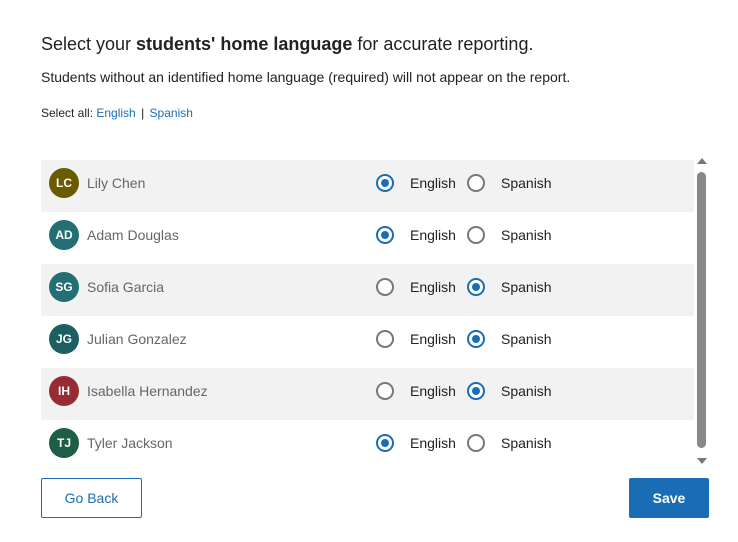 The width and height of the screenshot is (738, 542). What do you see at coordinates (64, 183) in the screenshot?
I see `avatar: LC` at bounding box center [64, 183].